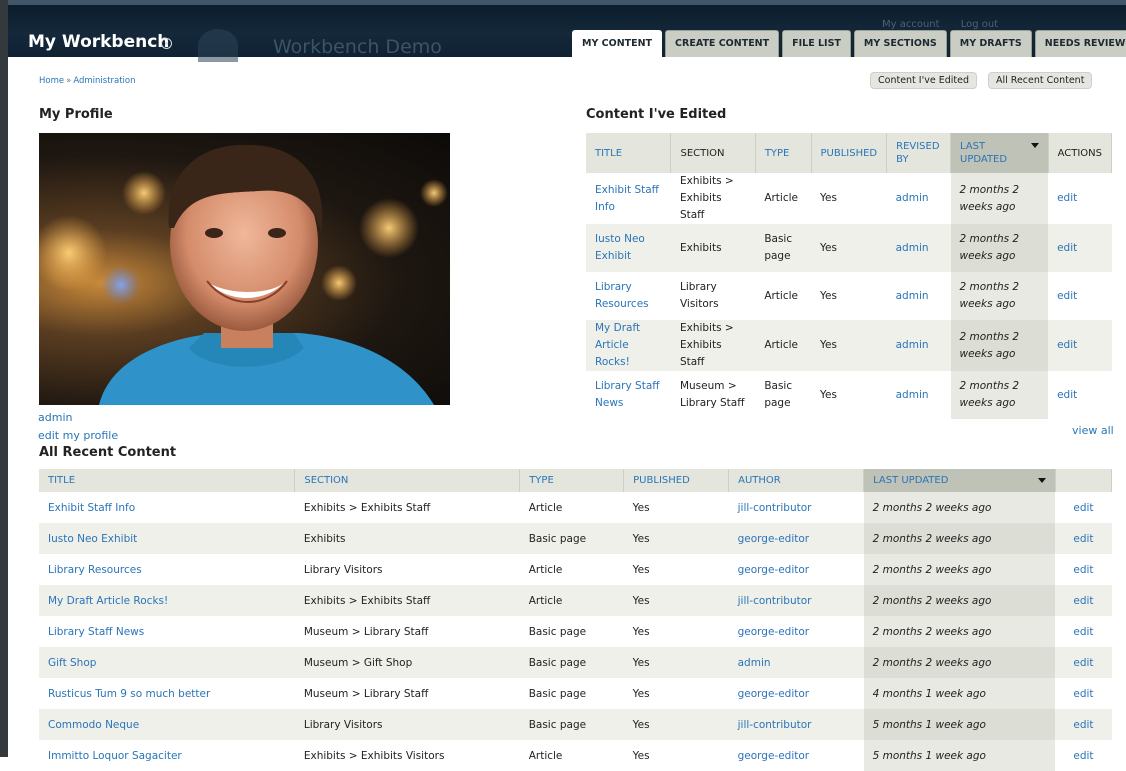 The height and width of the screenshot is (771, 1126). What do you see at coordinates (783, 296) in the screenshot?
I see `content-type: Article` at bounding box center [783, 296].